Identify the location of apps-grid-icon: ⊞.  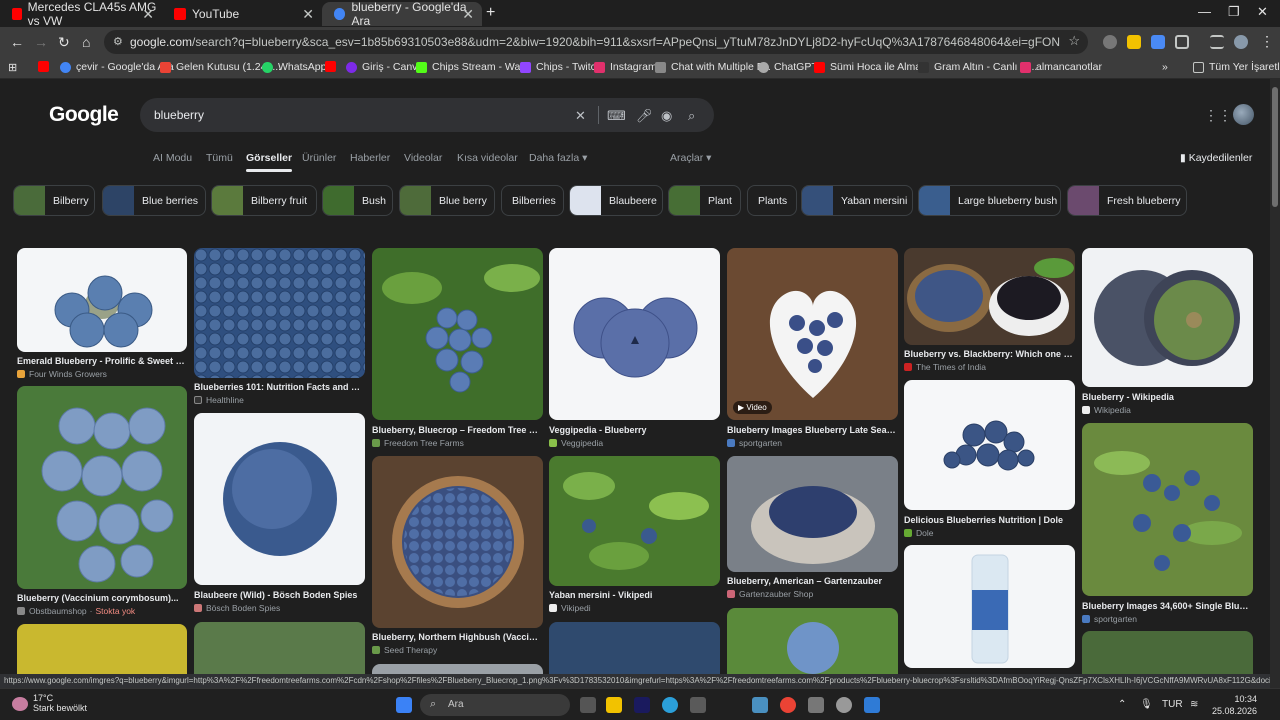
(12, 67).